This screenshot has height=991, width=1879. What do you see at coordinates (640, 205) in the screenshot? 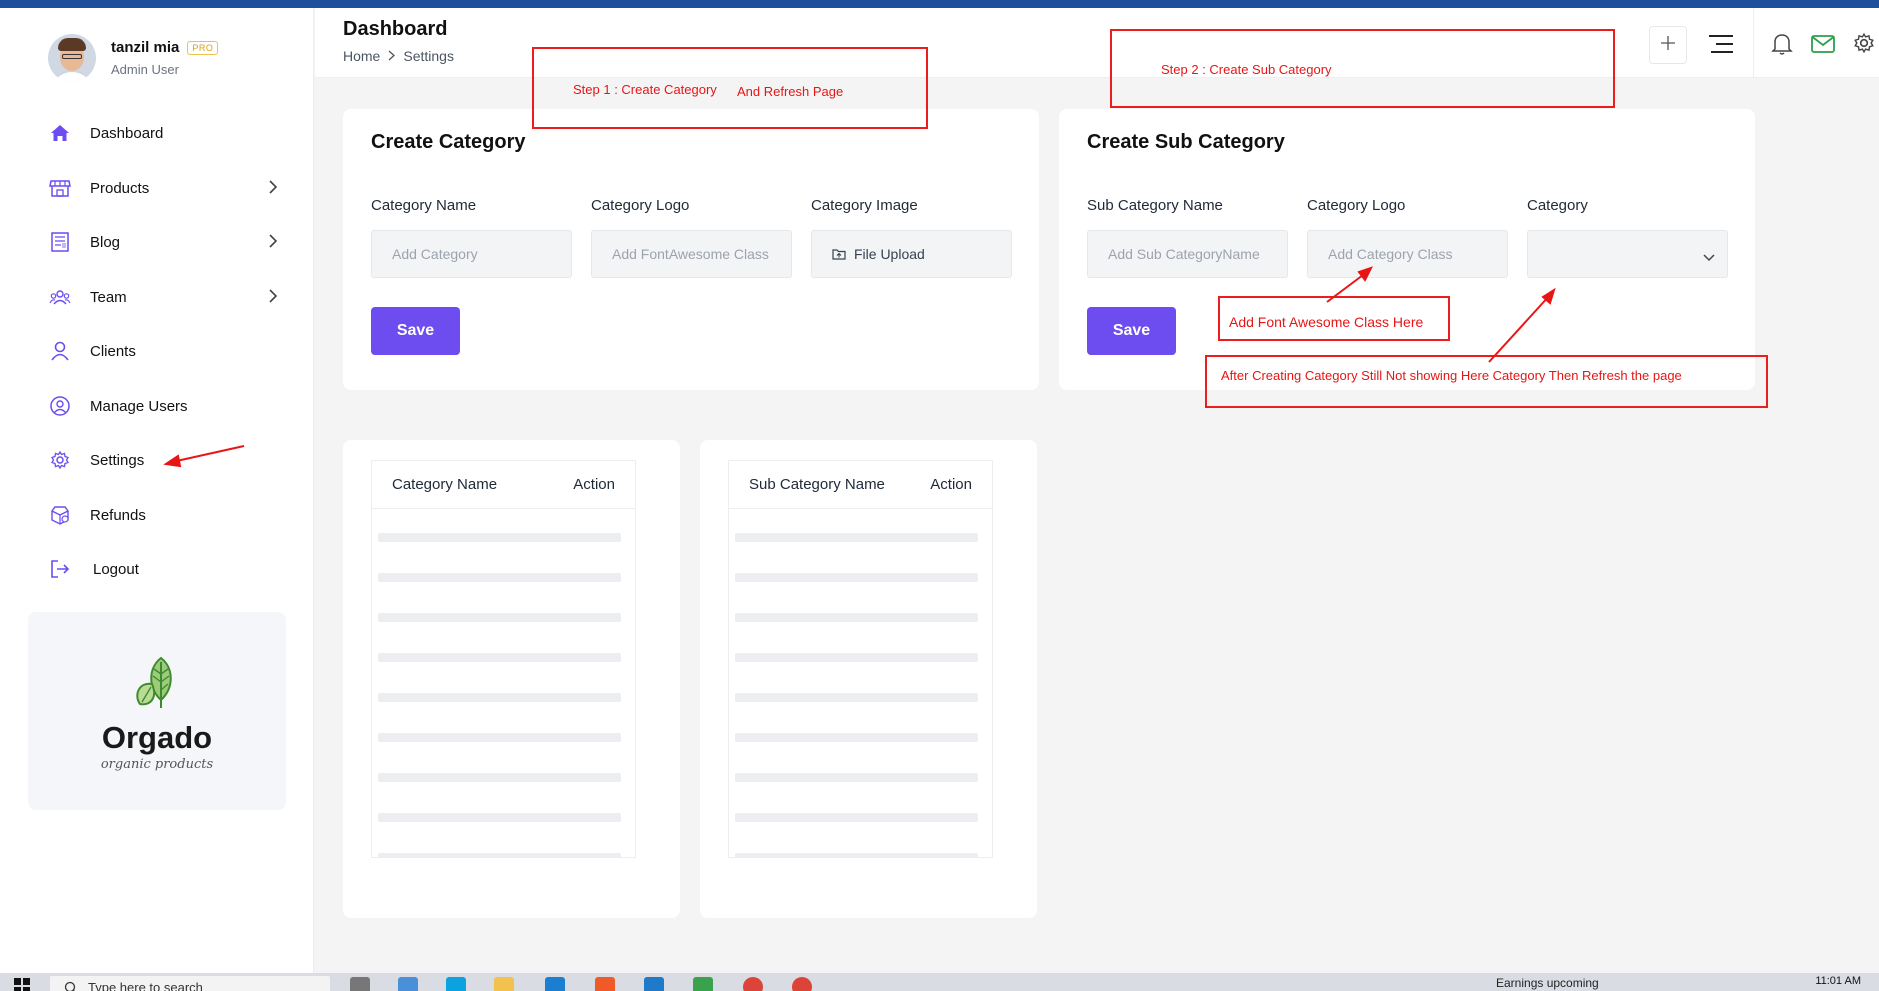
I see `category-logo-label: Category Logo` at bounding box center [640, 205].